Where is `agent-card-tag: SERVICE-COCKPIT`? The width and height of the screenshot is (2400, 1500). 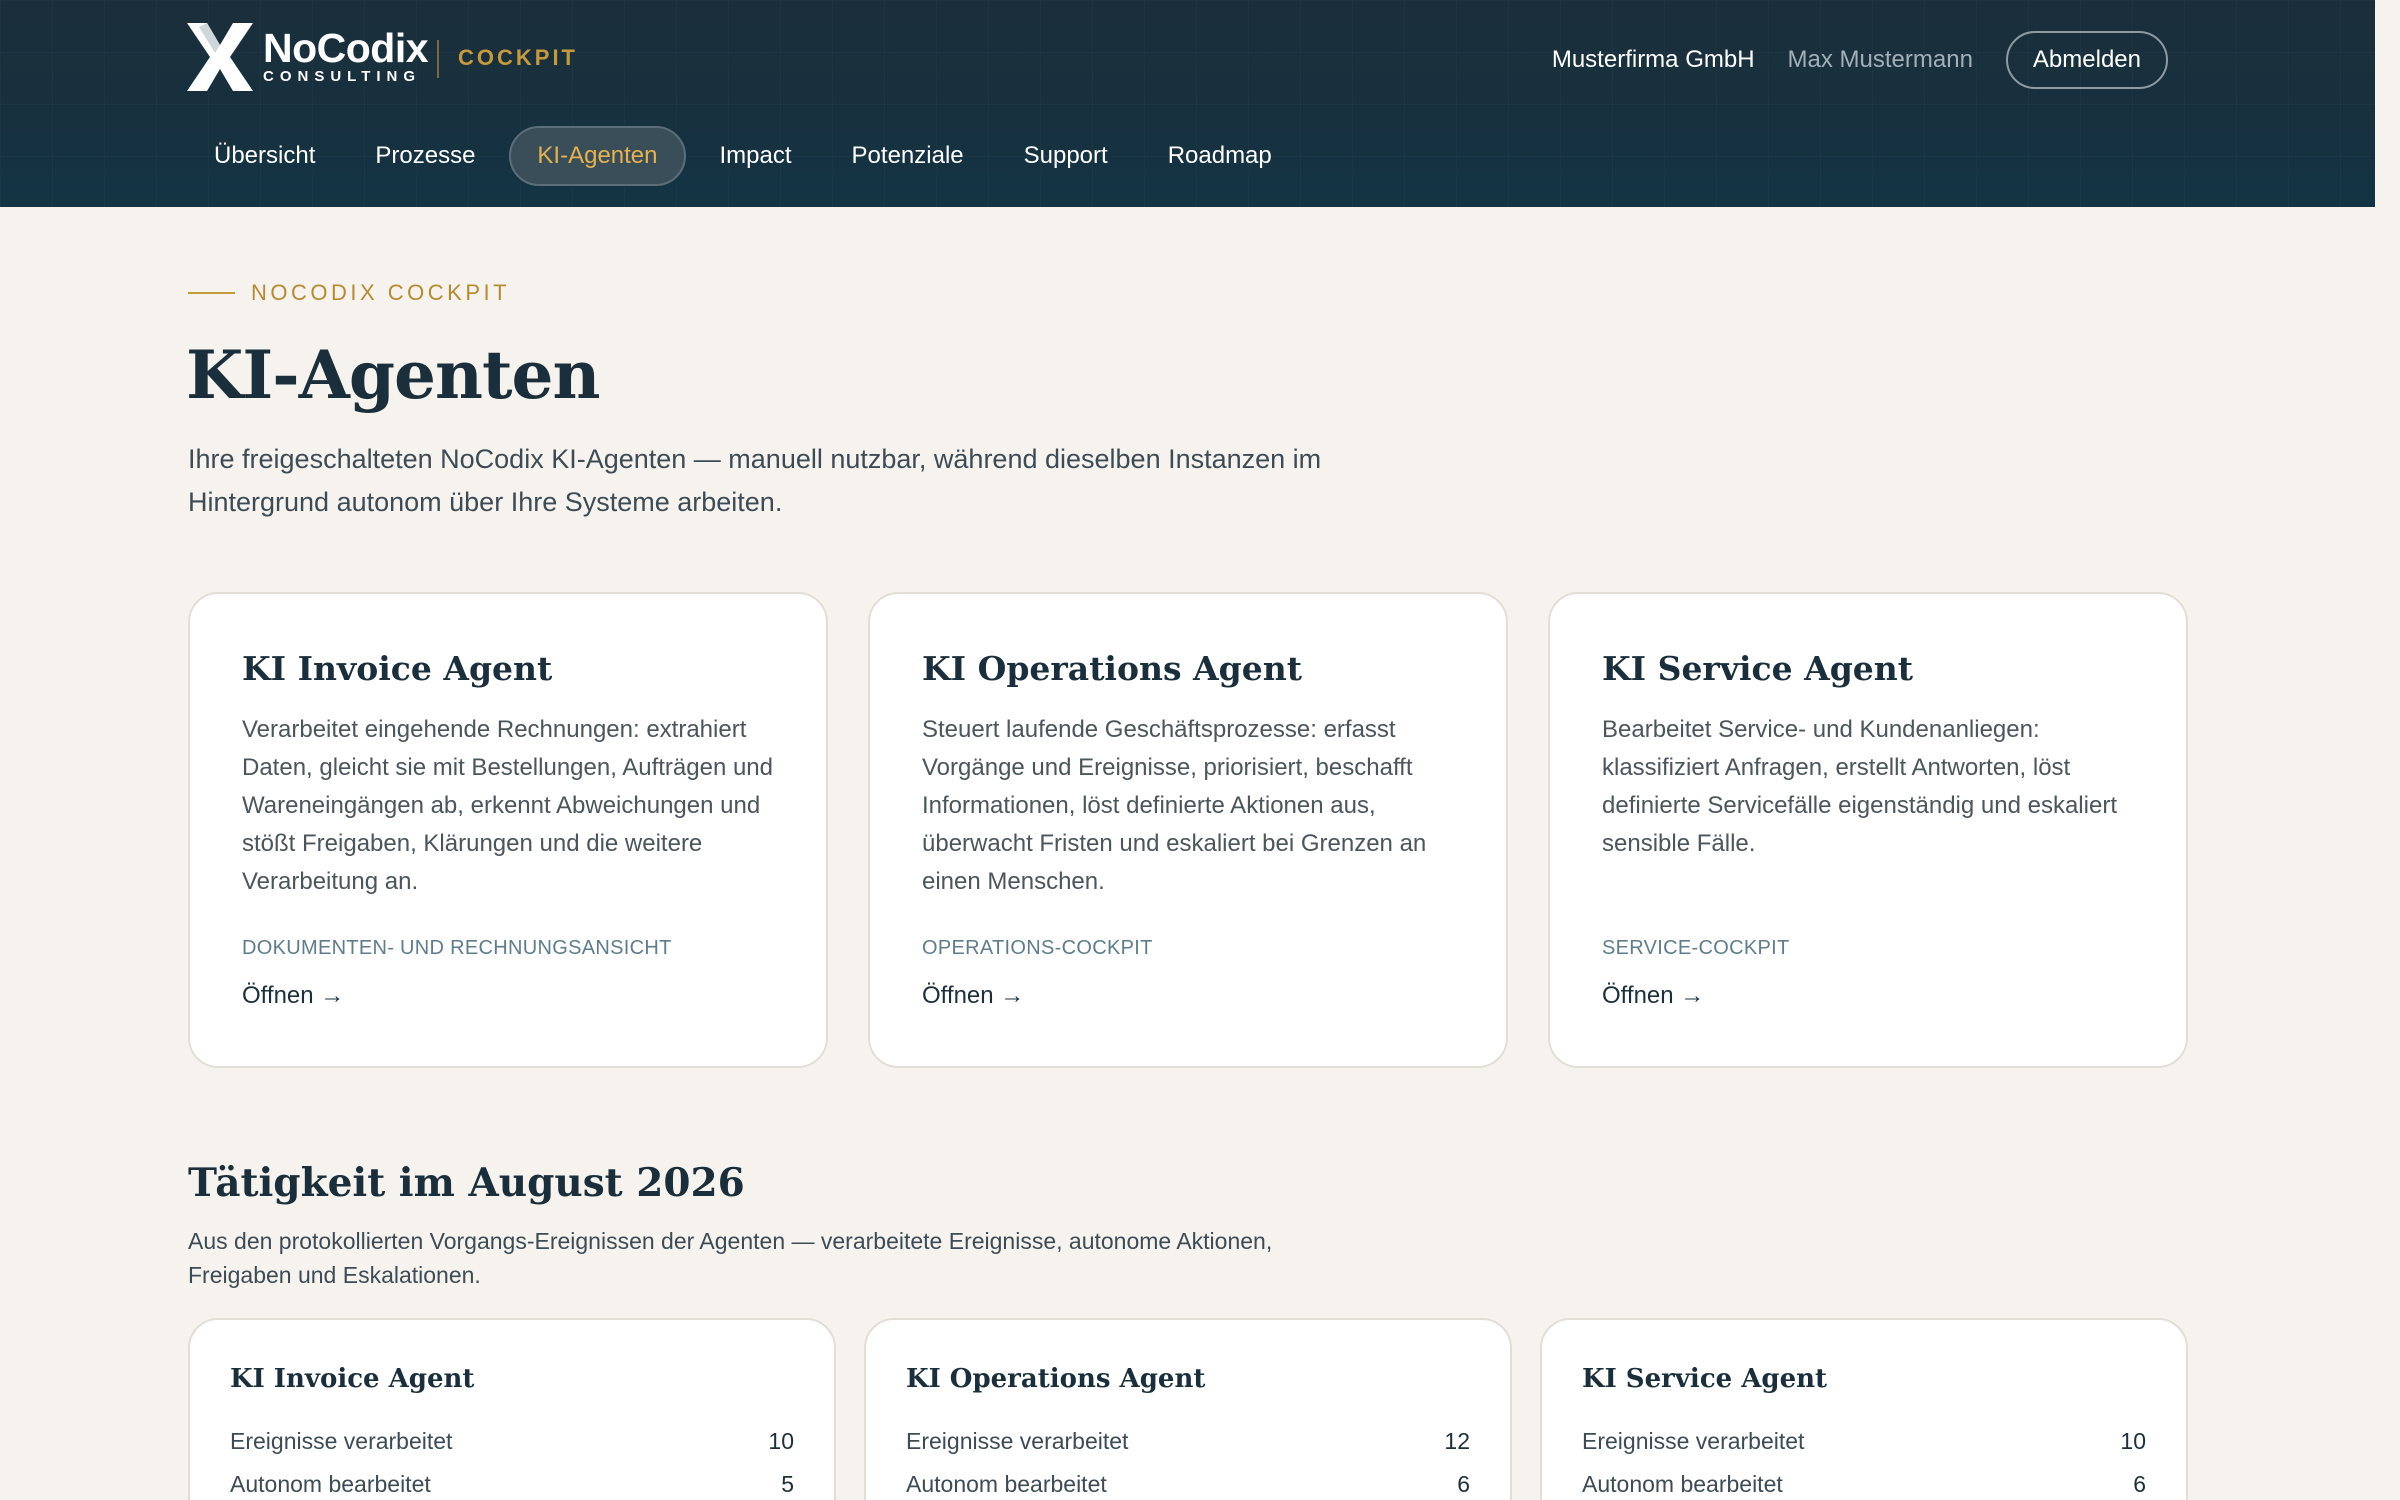
agent-card-tag: SERVICE-COCKPIT is located at coordinates (1696, 948).